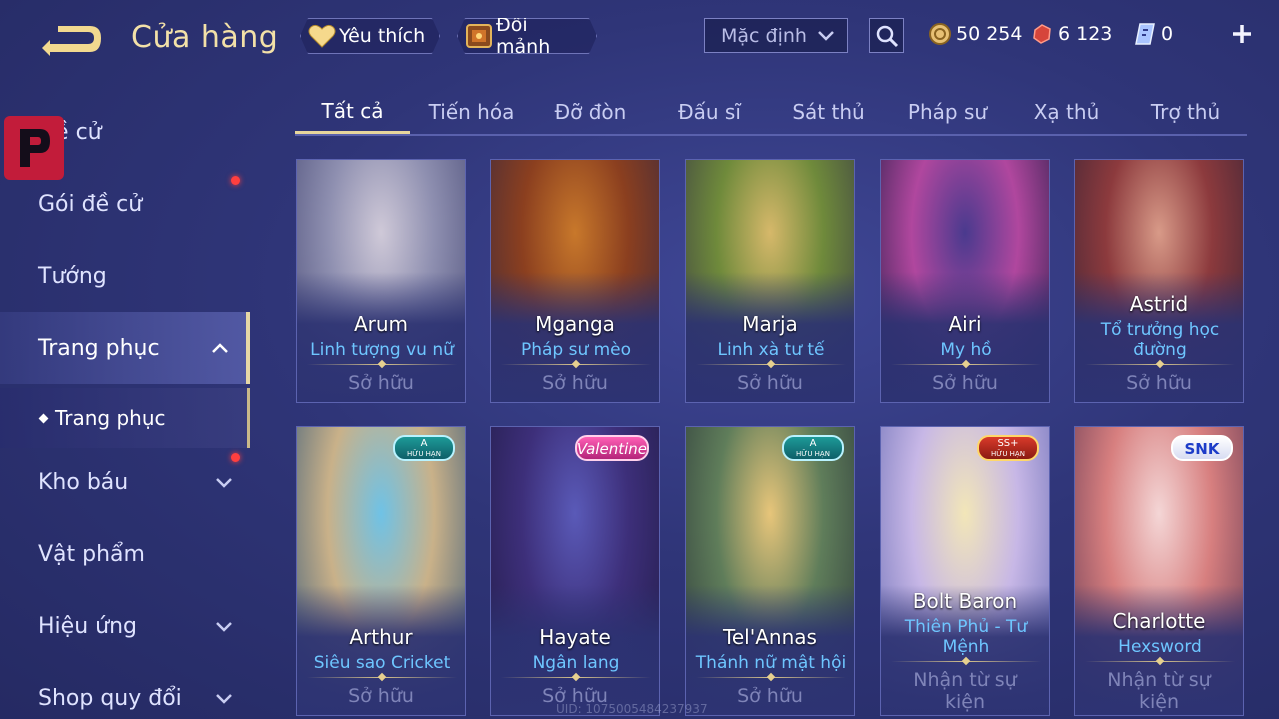 This screenshot has height=719, width=1279. I want to click on sidebar-item-effects: Hiệu ứng, so click(125, 626).